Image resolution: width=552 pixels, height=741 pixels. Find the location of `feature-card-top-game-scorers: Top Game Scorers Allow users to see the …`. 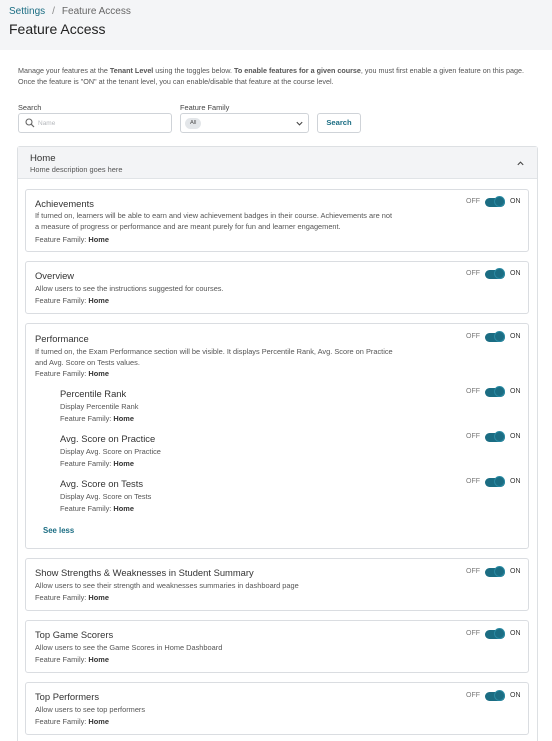

feature-card-top-game-scorers: Top Game Scorers Allow users to see the … is located at coordinates (277, 646).